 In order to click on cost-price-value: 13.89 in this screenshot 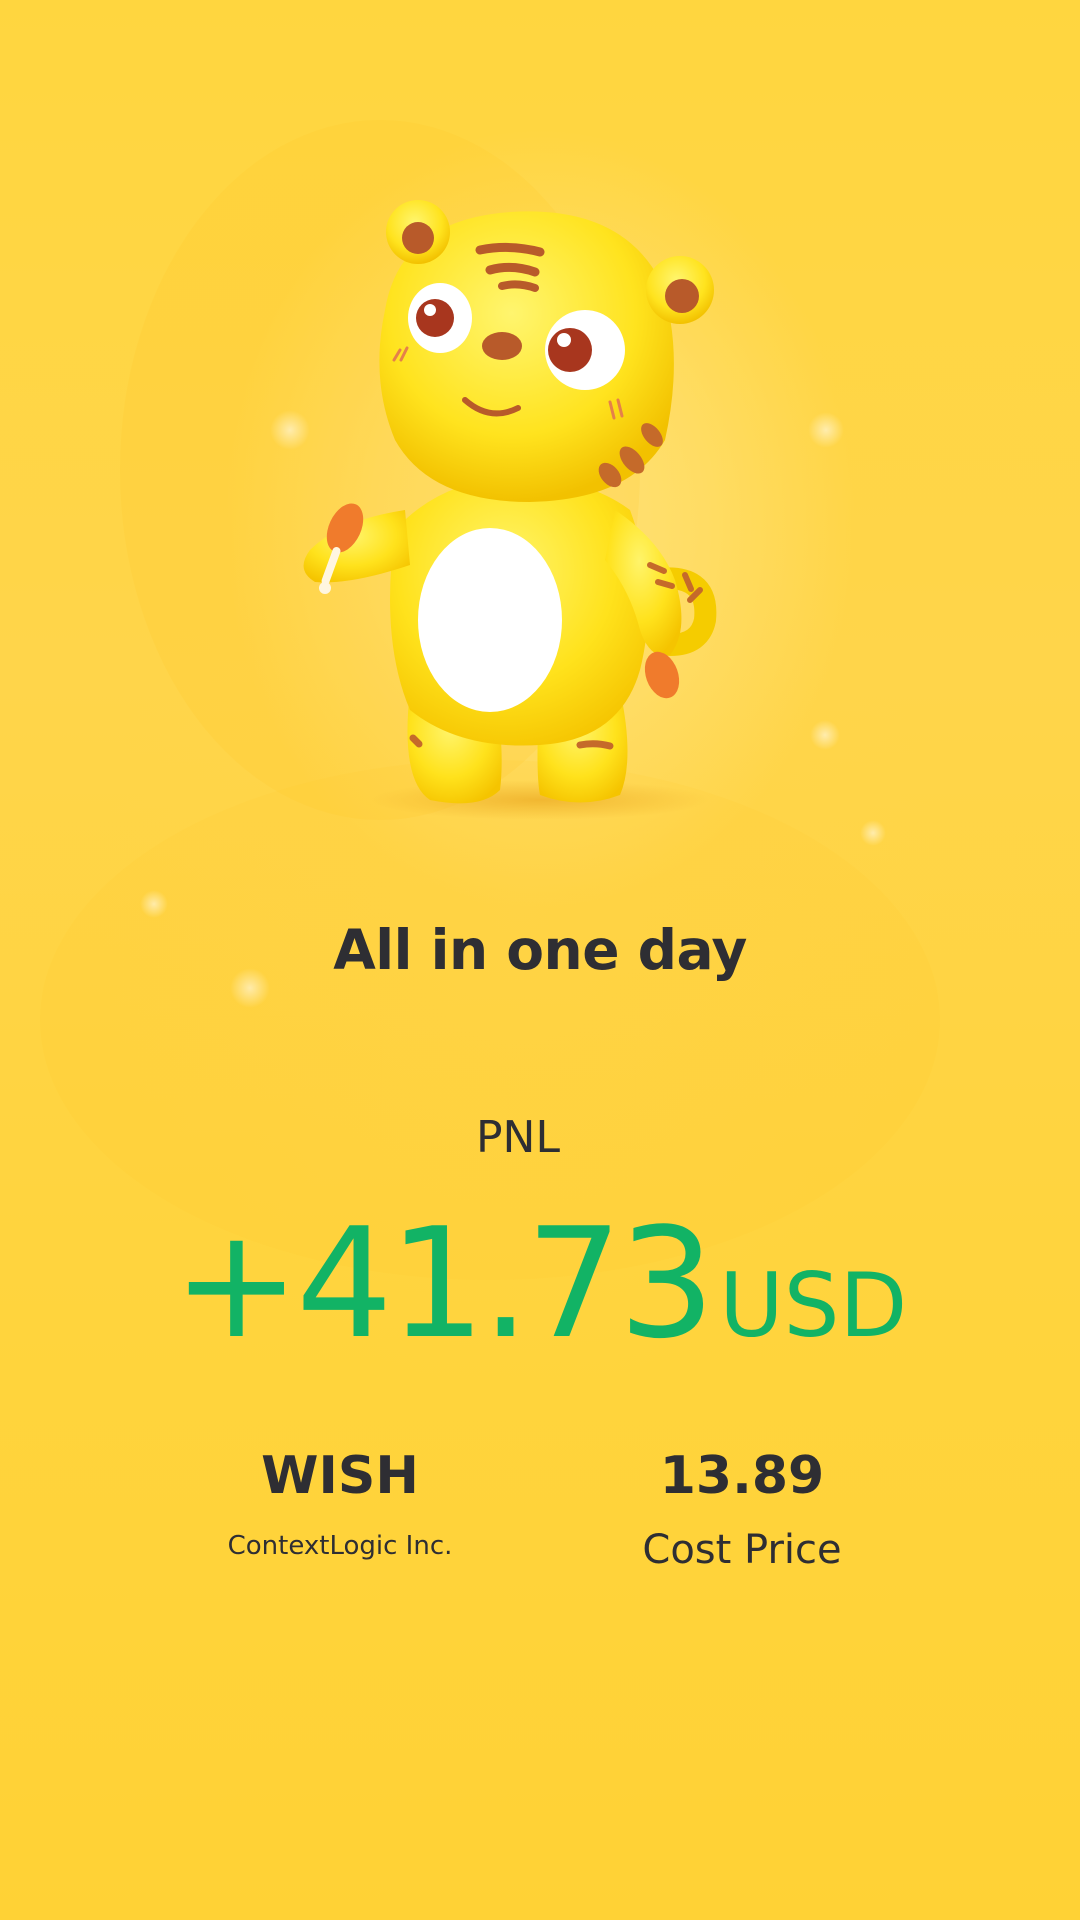, I will do `click(742, 1476)`.